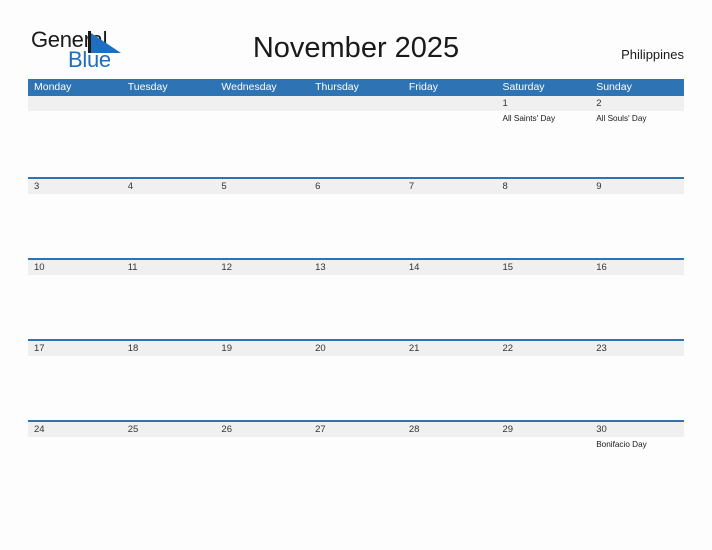 The image size is (712, 550). What do you see at coordinates (169, 429) in the screenshot?
I see `day-number: 25` at bounding box center [169, 429].